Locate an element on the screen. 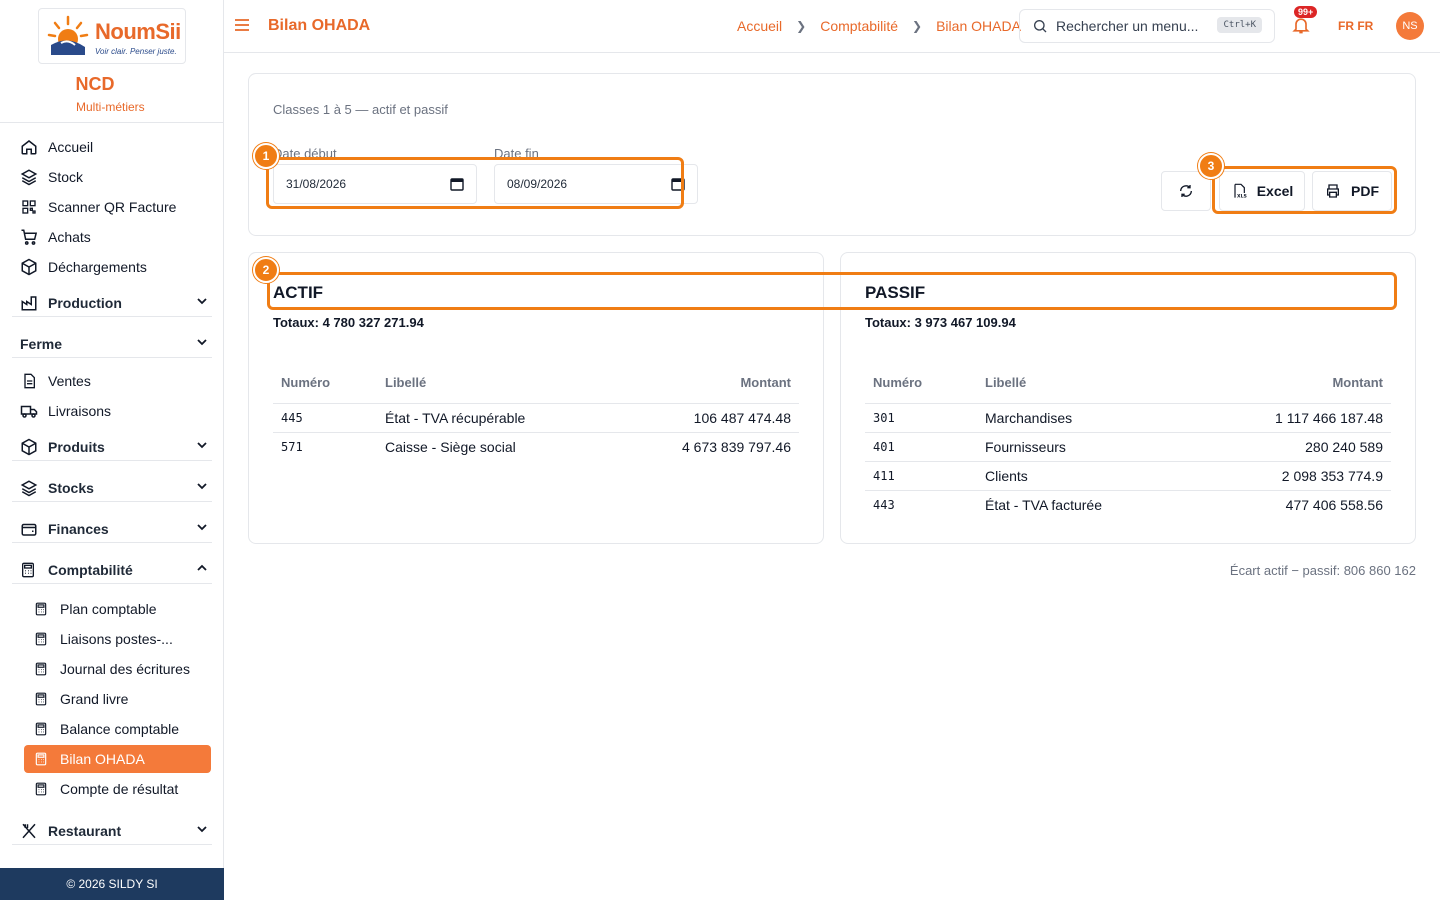  account-label: Marchandises is located at coordinates (1087, 418).